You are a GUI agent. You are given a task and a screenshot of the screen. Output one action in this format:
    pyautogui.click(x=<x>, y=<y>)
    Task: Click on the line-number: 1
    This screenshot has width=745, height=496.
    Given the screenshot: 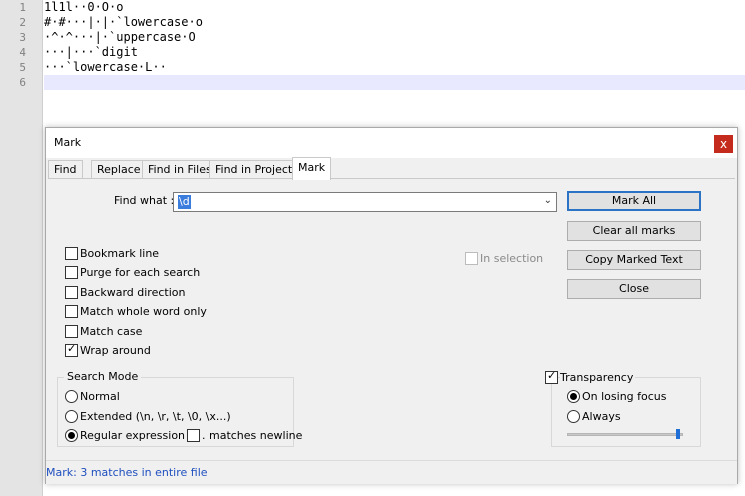 What is the action you would take?
    pyautogui.click(x=22, y=7)
    